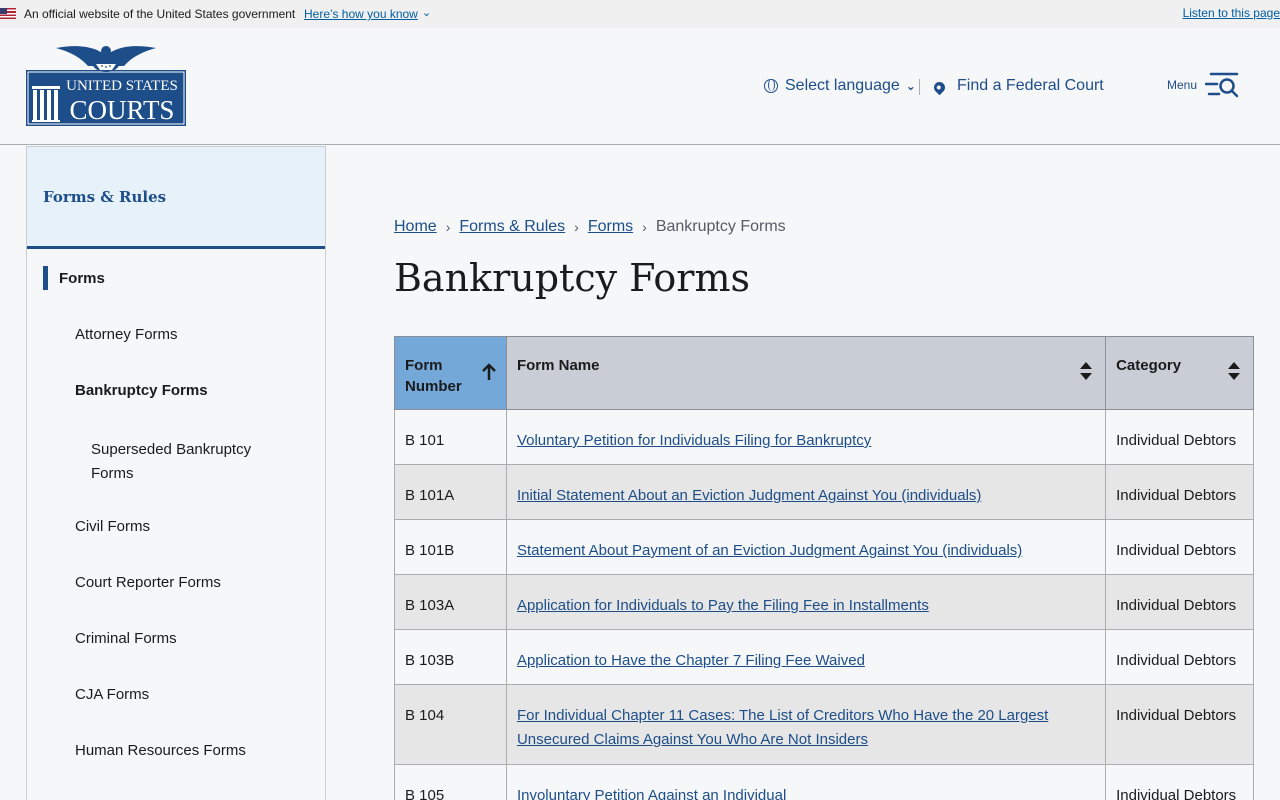  I want to click on column-header-form-number: Form Number, so click(450, 373).